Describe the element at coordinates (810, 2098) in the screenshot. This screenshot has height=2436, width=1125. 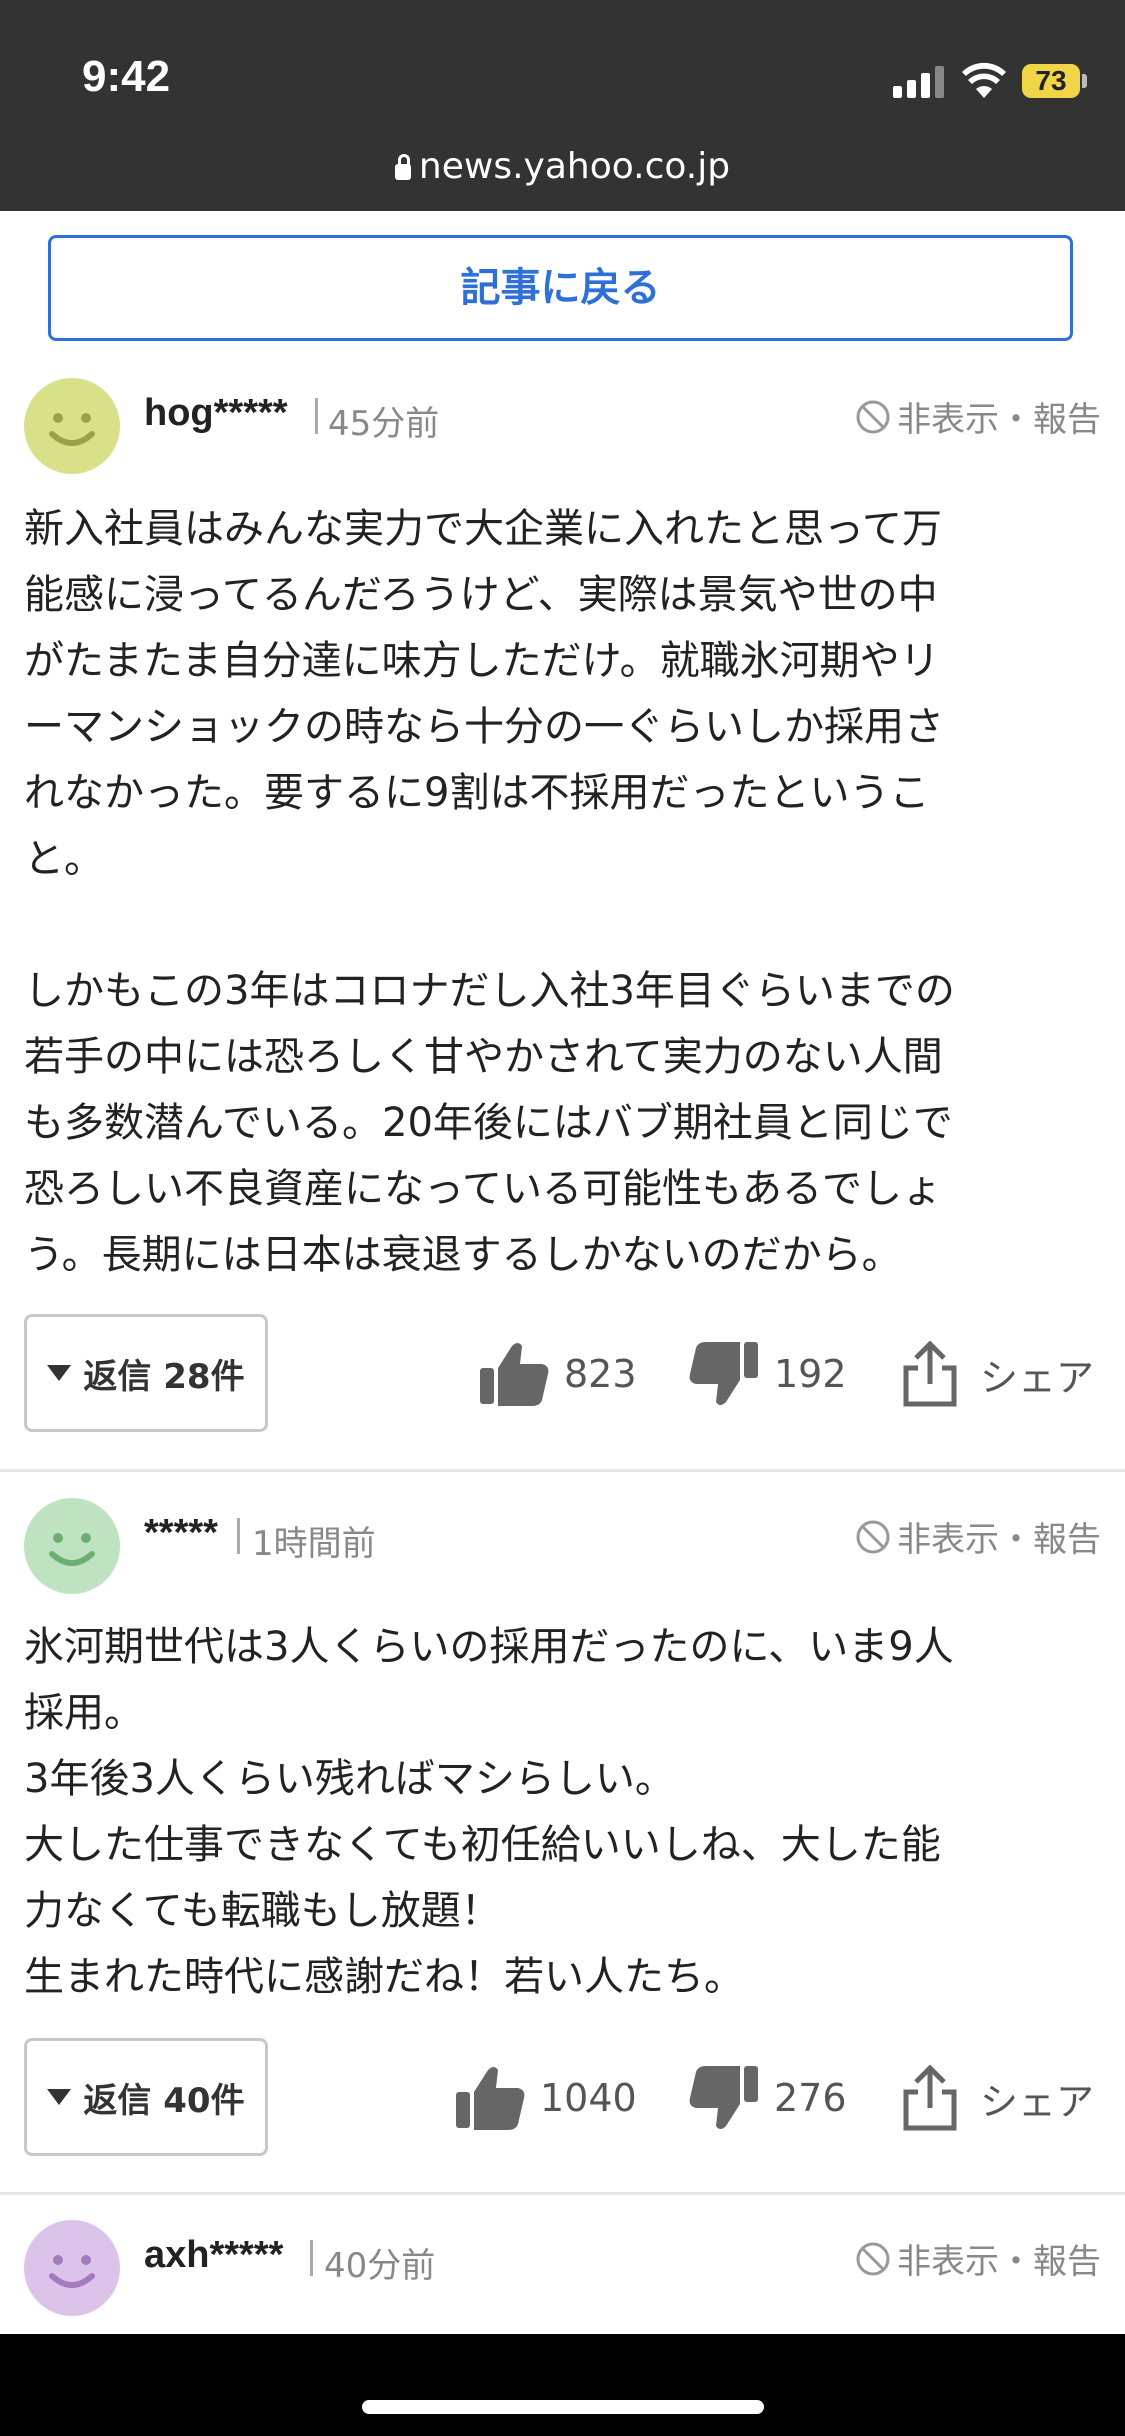
I see `dislike-count: 276` at that location.